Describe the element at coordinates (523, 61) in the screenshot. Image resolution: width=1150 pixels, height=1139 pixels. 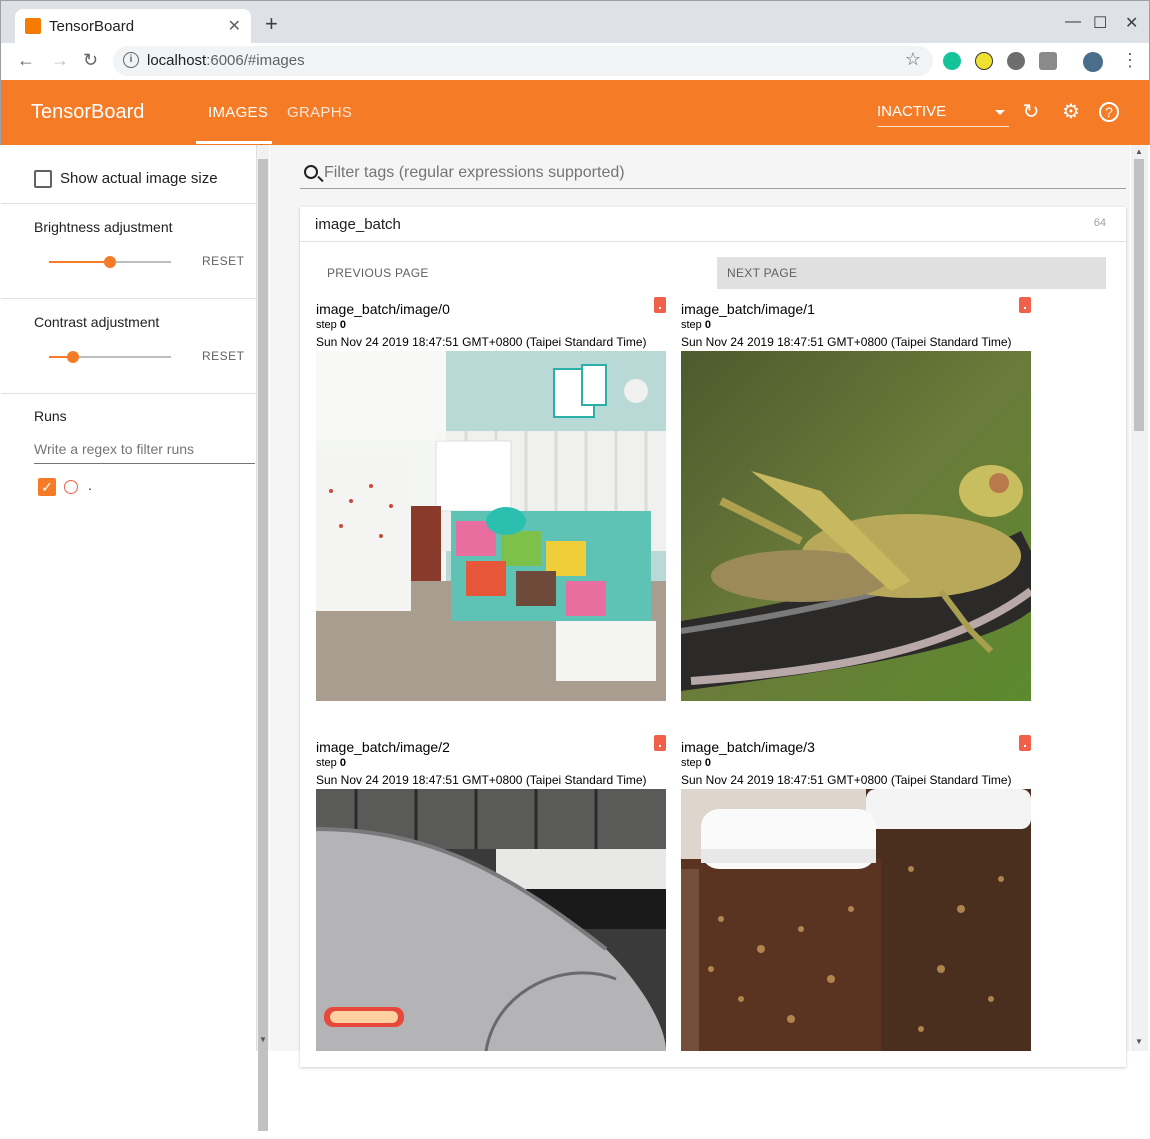
I see `address-bar: i localhost:6006/#images ☆` at that location.